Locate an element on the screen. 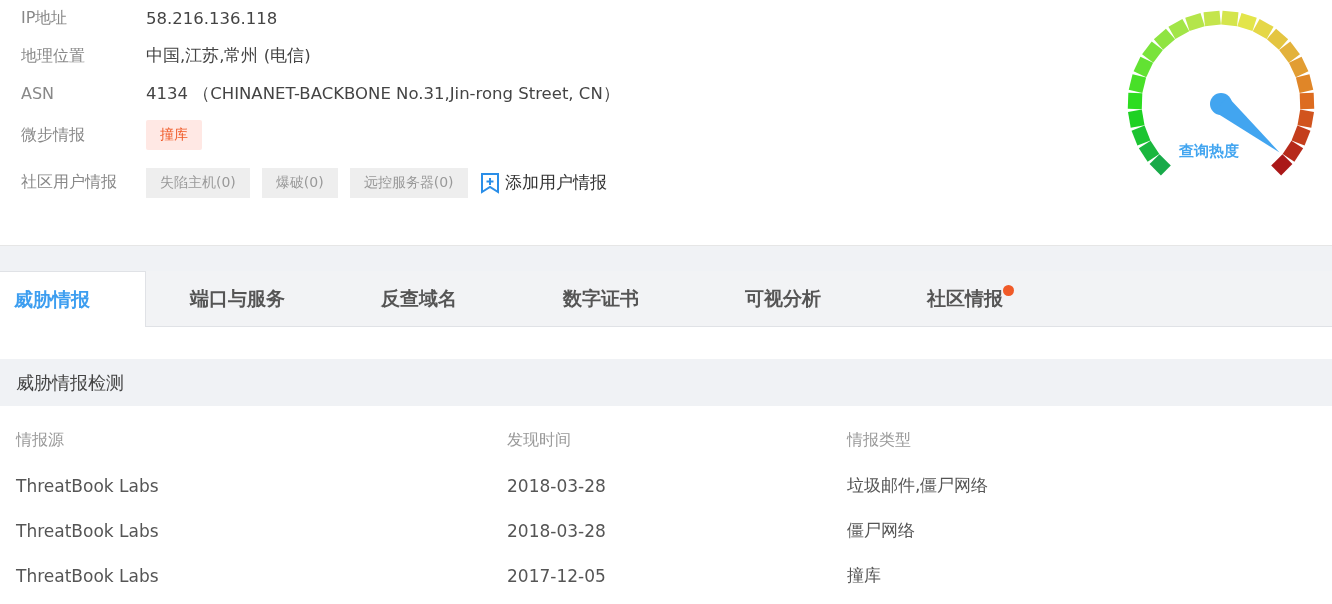  table-cell: 垃圾邮件,僵尸网络 is located at coordinates (918, 485).